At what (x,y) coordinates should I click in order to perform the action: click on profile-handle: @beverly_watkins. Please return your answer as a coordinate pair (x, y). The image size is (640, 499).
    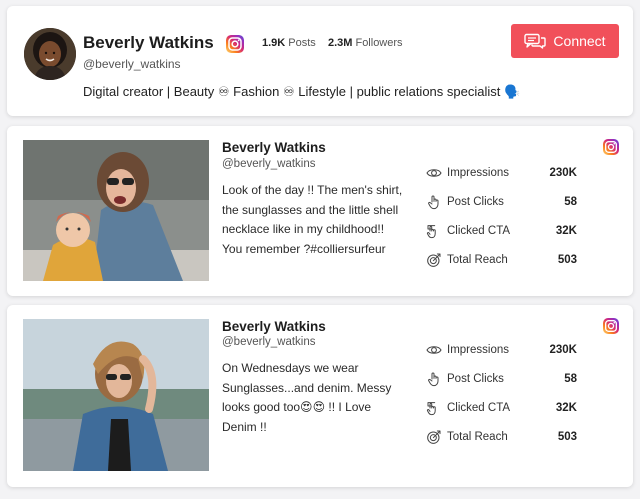
    Looking at the image, I should click on (132, 64).